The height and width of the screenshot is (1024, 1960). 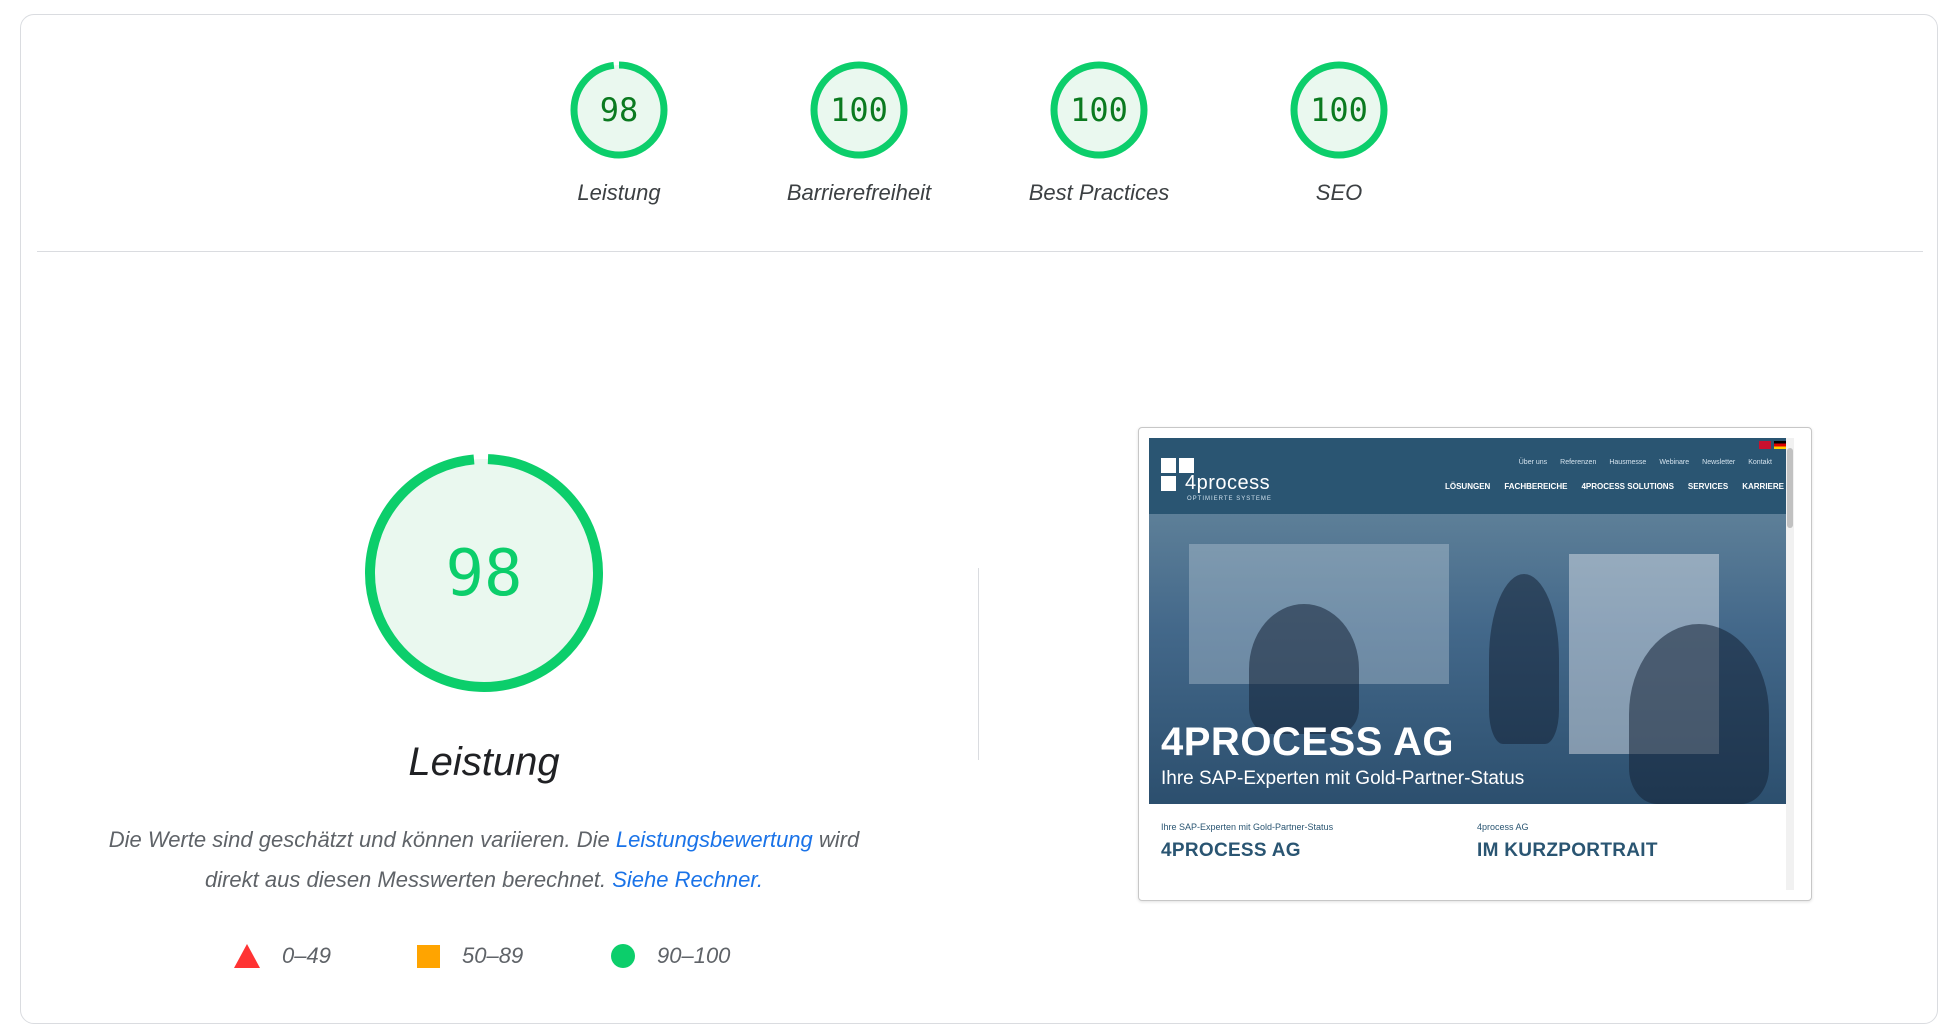 What do you see at coordinates (306, 955) in the screenshot?
I see `legend-range: 0–49` at bounding box center [306, 955].